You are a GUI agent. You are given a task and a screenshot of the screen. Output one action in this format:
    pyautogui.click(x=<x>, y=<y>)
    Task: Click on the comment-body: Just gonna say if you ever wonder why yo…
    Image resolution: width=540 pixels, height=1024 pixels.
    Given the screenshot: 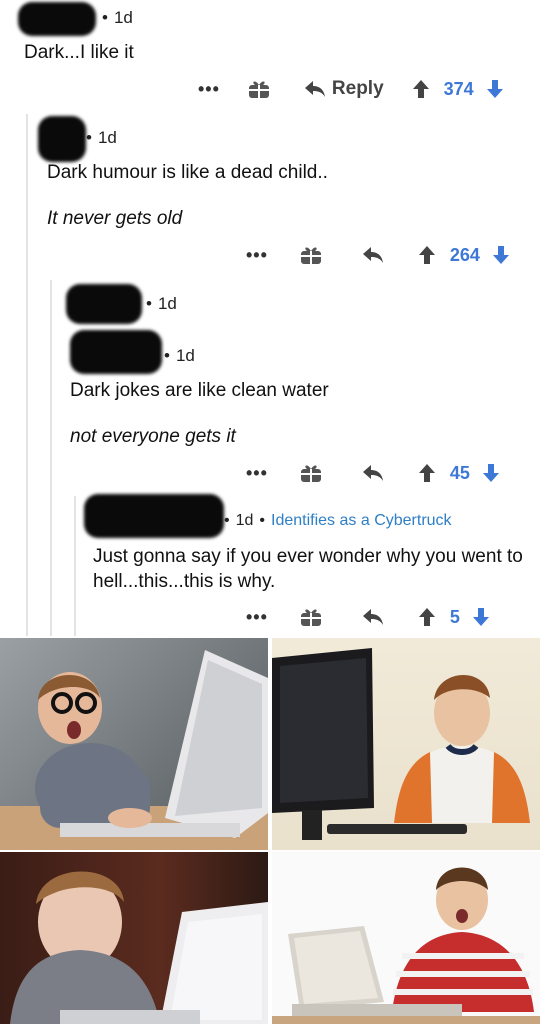 What is the action you would take?
    pyautogui.click(x=308, y=569)
    